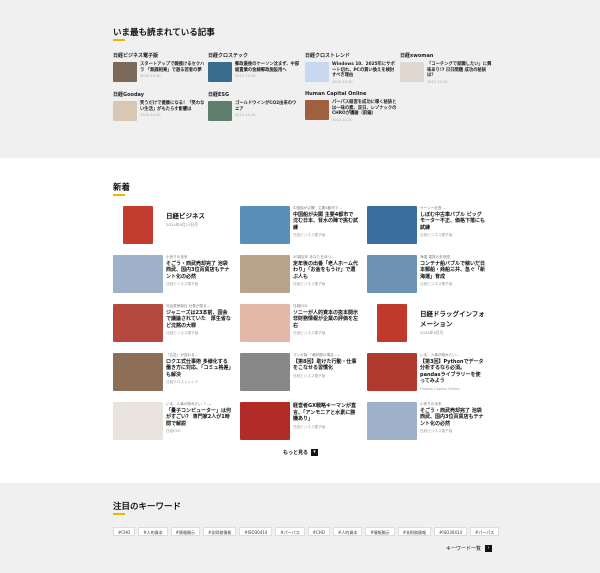 This screenshot has width=600, height=573. I want to click on popular-card-title: 郵政最後のケーソン沈まず、中部総置業の金線郵政施設用へ, so click(267, 67).